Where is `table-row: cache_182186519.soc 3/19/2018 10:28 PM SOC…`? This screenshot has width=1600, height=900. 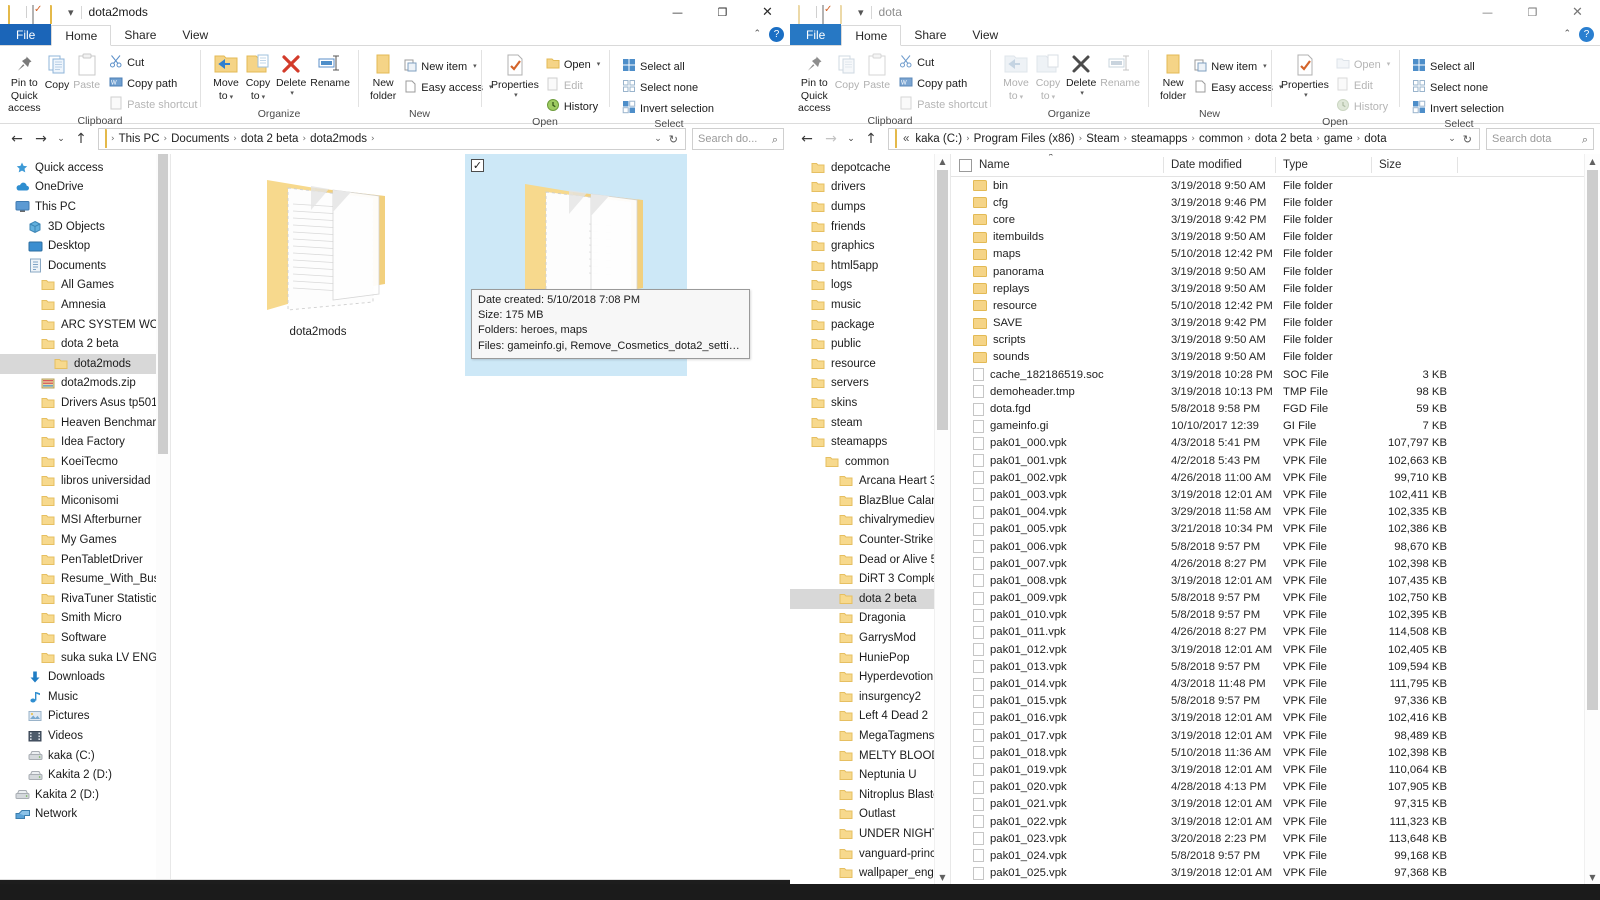 table-row: cache_182186519.soc 3/19/2018 10:28 PM SOC… is located at coordinates (1275, 374).